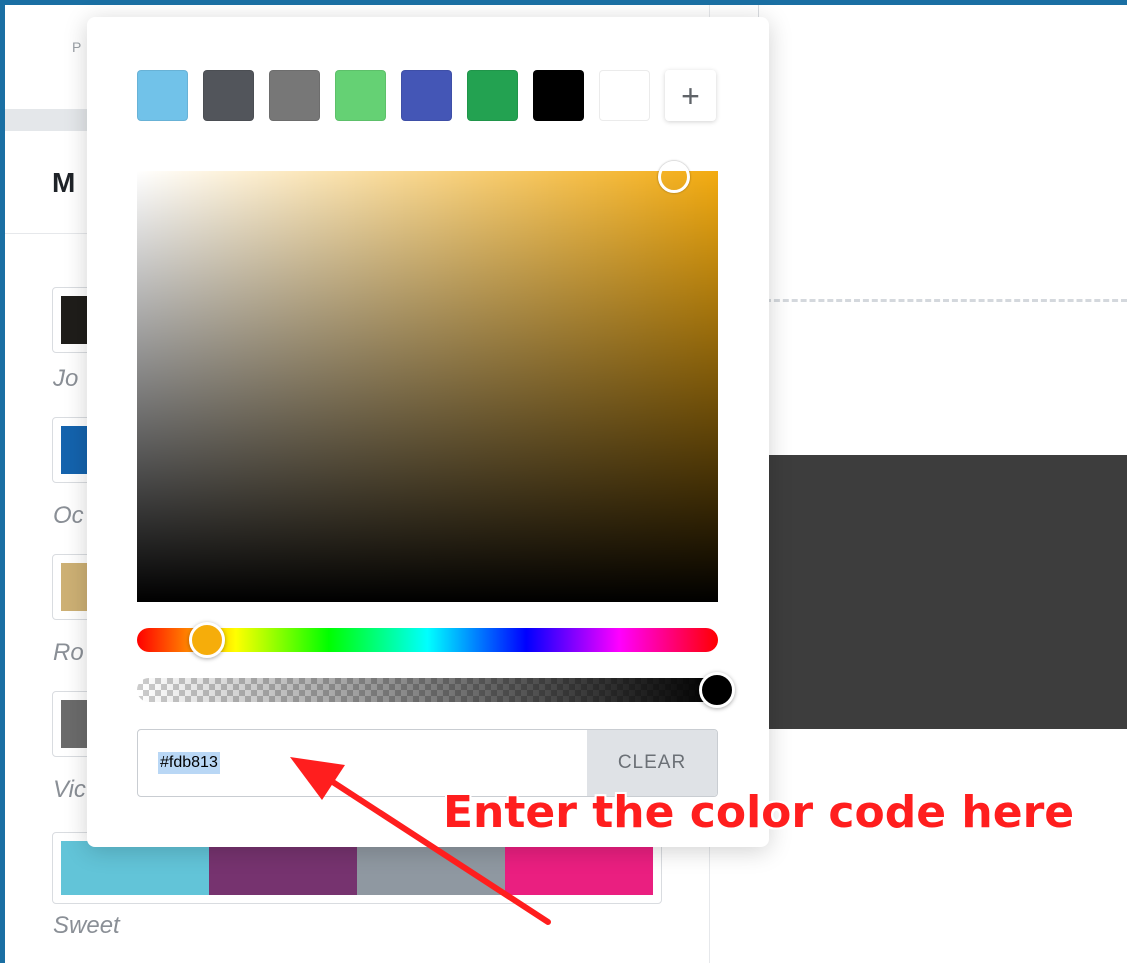  I want to click on hex-value-selected: #fdb813, so click(189, 763).